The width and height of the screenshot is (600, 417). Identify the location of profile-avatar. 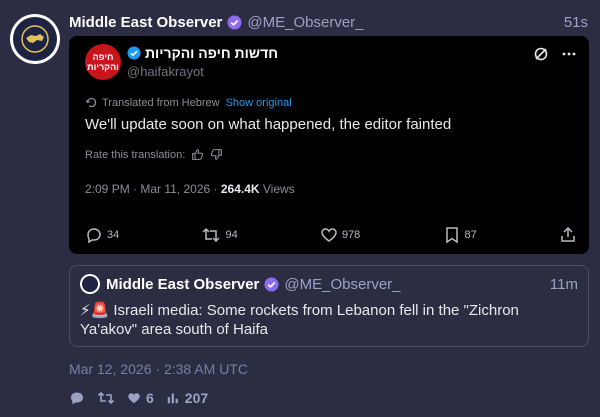
(35, 39).